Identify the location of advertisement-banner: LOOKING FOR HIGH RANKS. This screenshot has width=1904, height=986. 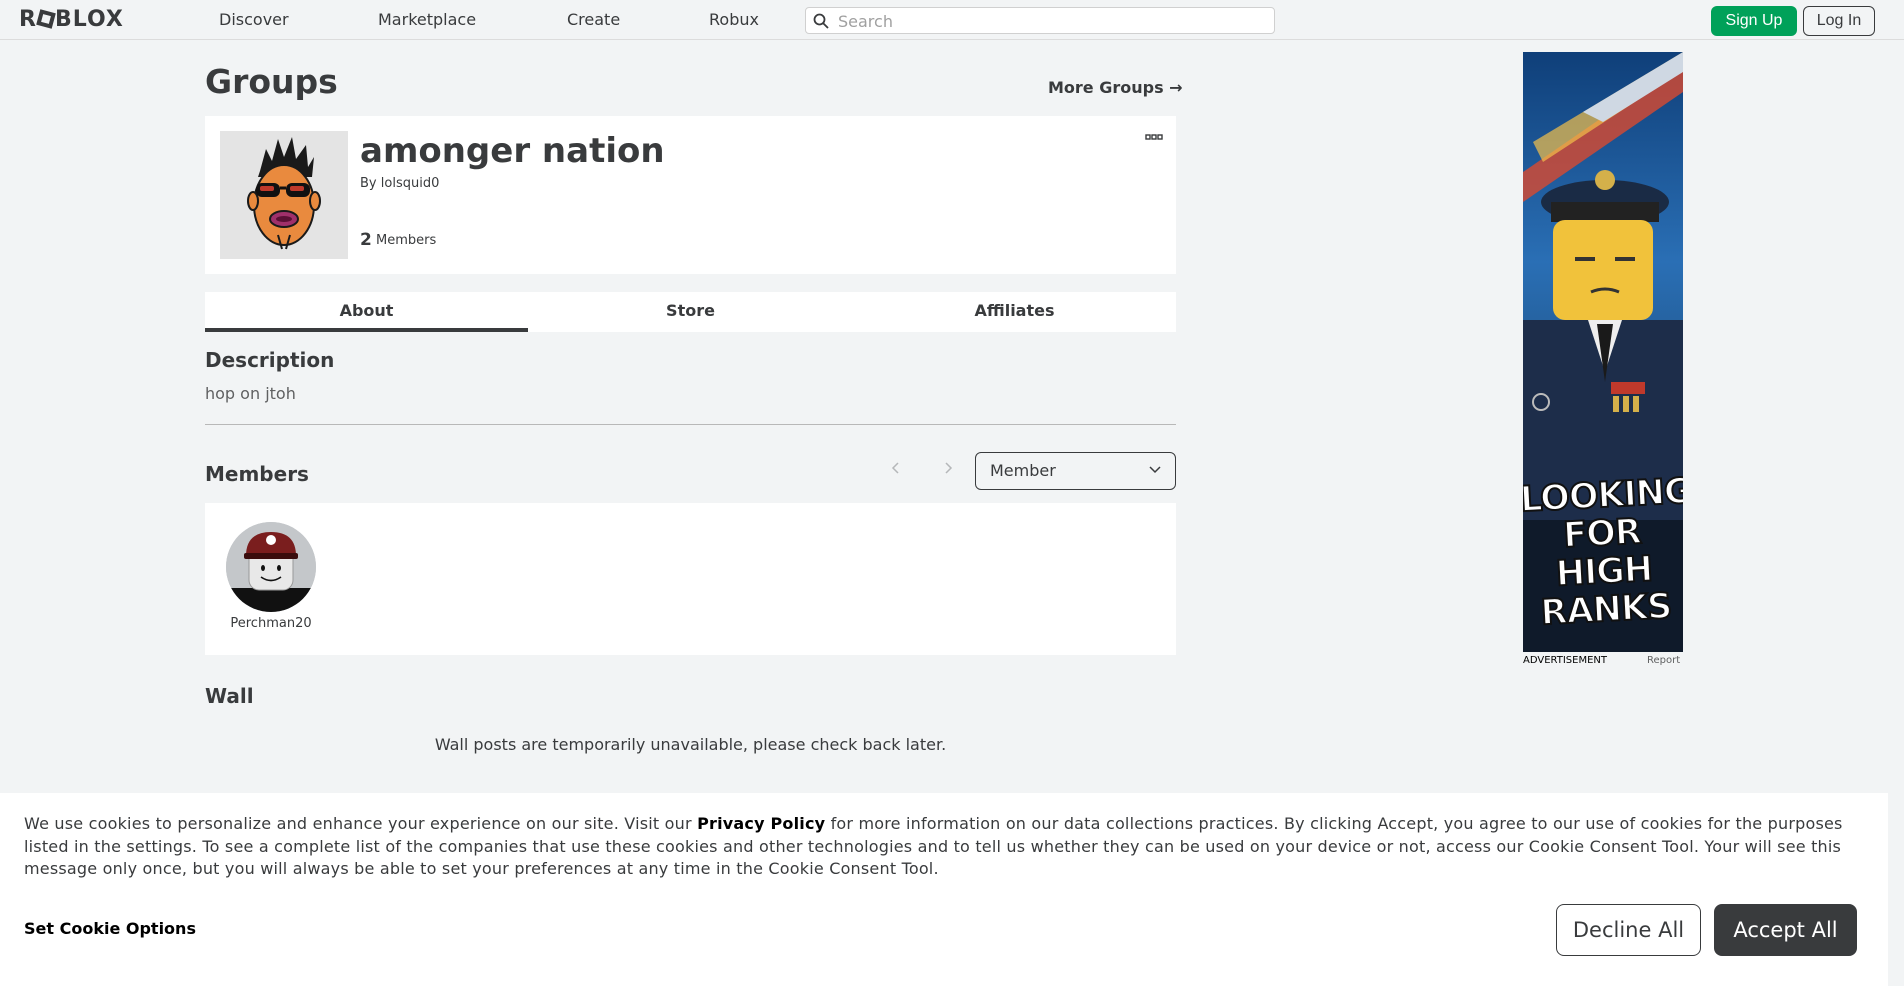
(1603, 352).